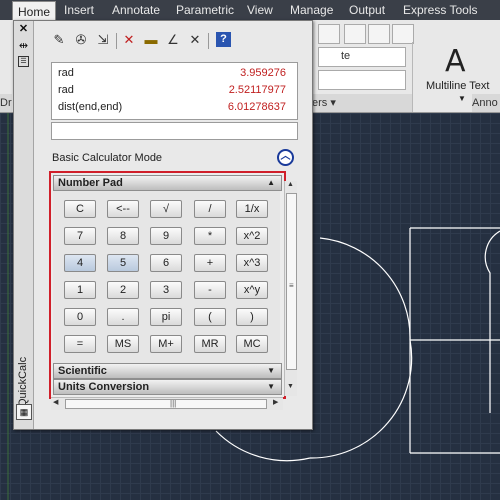 This screenshot has height=500, width=500. What do you see at coordinates (252, 263) in the screenshot?
I see `key-cube: x^3` at bounding box center [252, 263].